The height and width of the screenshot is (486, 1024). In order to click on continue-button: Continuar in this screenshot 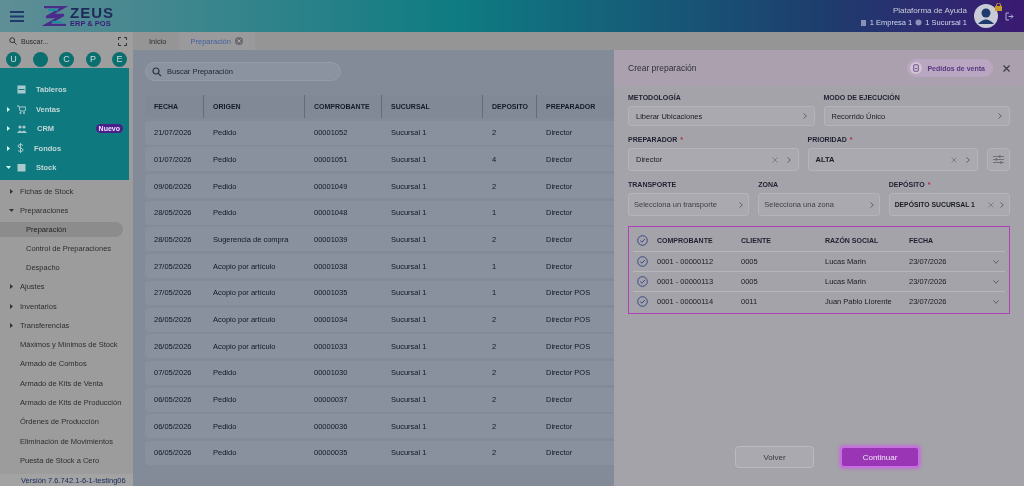, I will do `click(880, 457)`.